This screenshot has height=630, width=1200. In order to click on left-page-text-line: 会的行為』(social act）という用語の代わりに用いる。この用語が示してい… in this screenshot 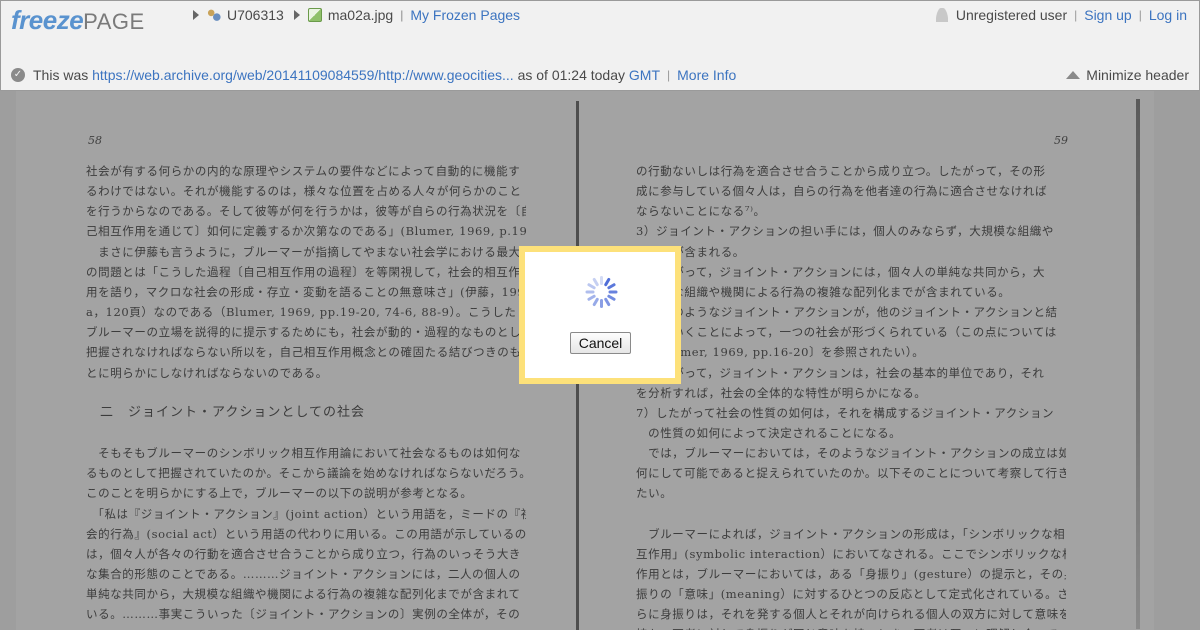, I will do `click(306, 533)`.